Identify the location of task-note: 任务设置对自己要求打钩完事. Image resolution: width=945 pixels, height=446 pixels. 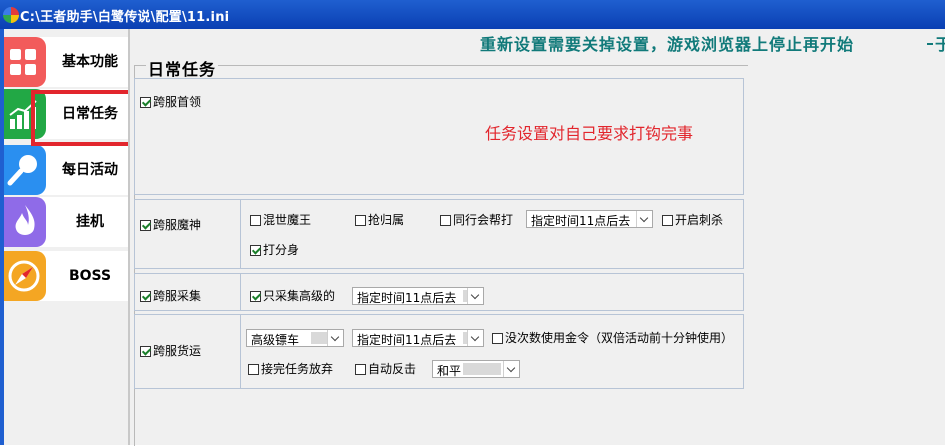
(589, 133).